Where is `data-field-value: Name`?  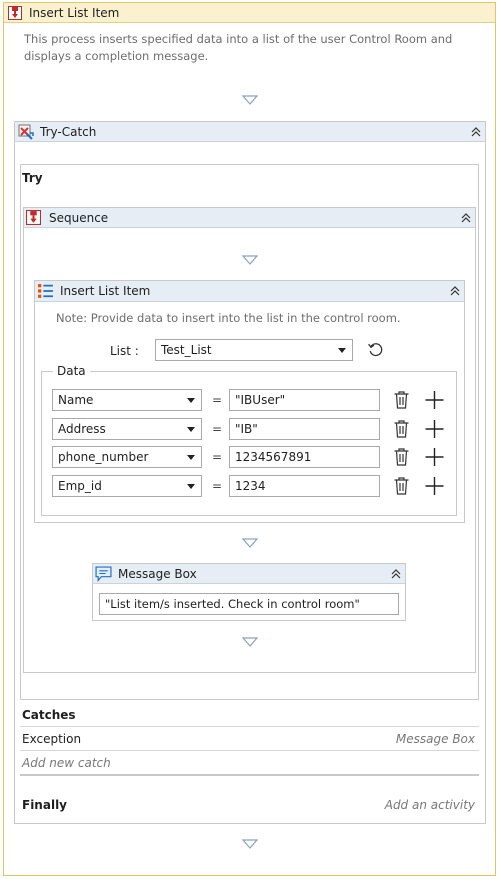
data-field-value: Name is located at coordinates (76, 400).